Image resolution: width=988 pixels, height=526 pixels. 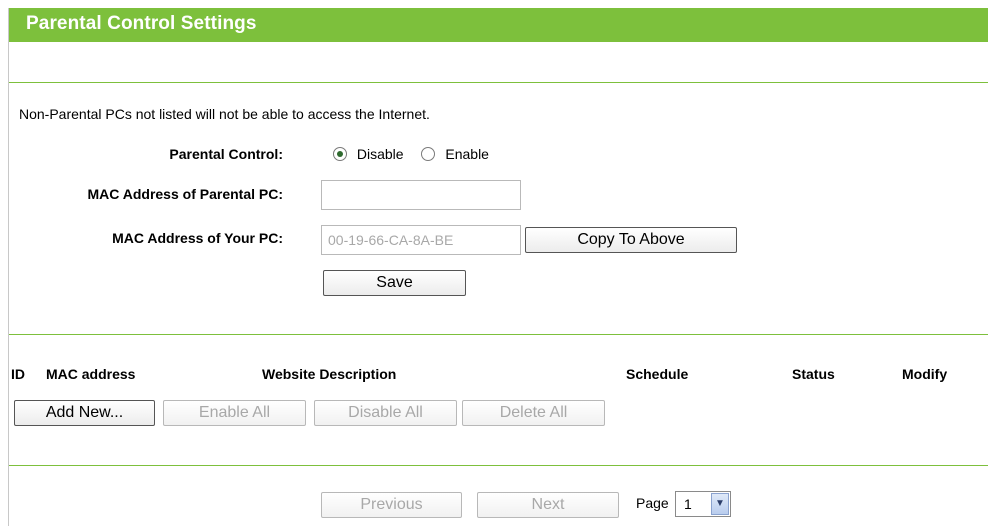 I want to click on title-bar: Parental Control Settings, so click(x=498, y=25).